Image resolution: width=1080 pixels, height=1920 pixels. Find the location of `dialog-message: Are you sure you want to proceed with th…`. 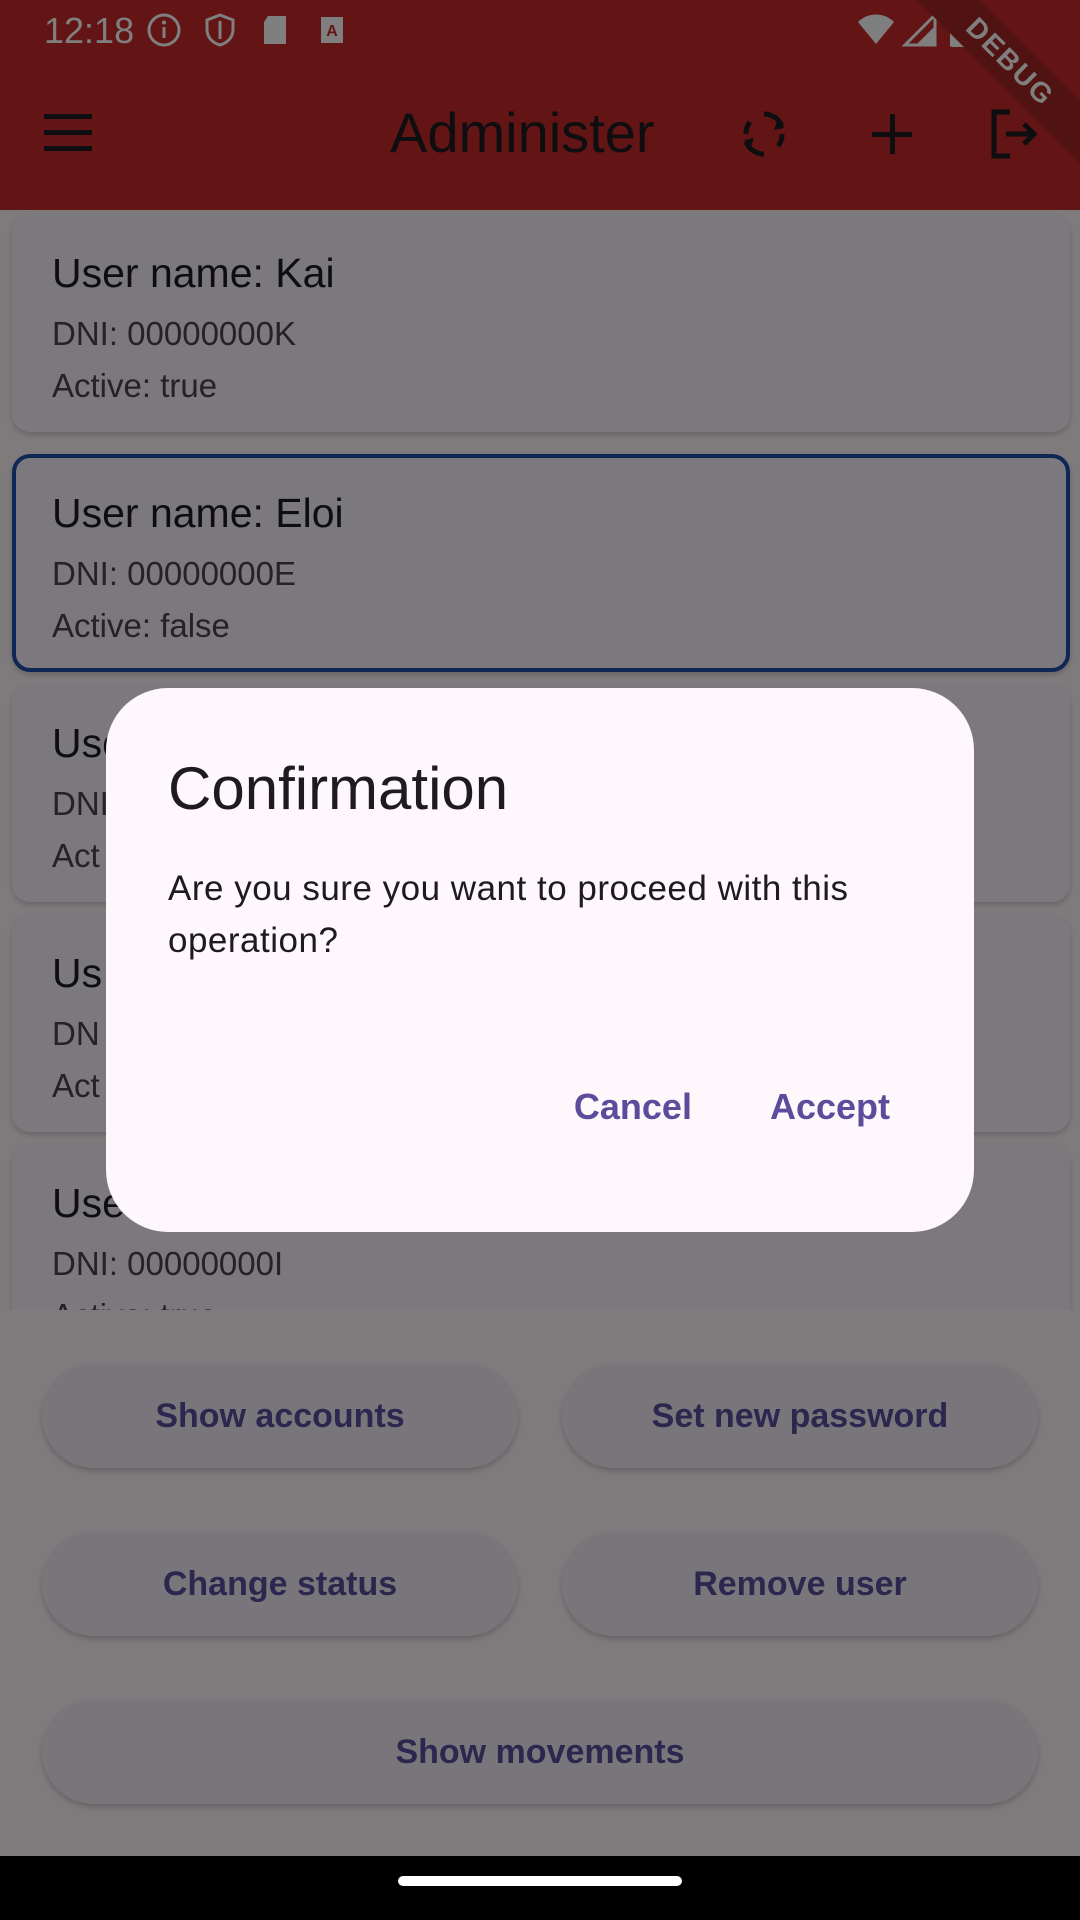

dialog-message: Are you sure you want to proceed with th… is located at coordinates (508, 914).